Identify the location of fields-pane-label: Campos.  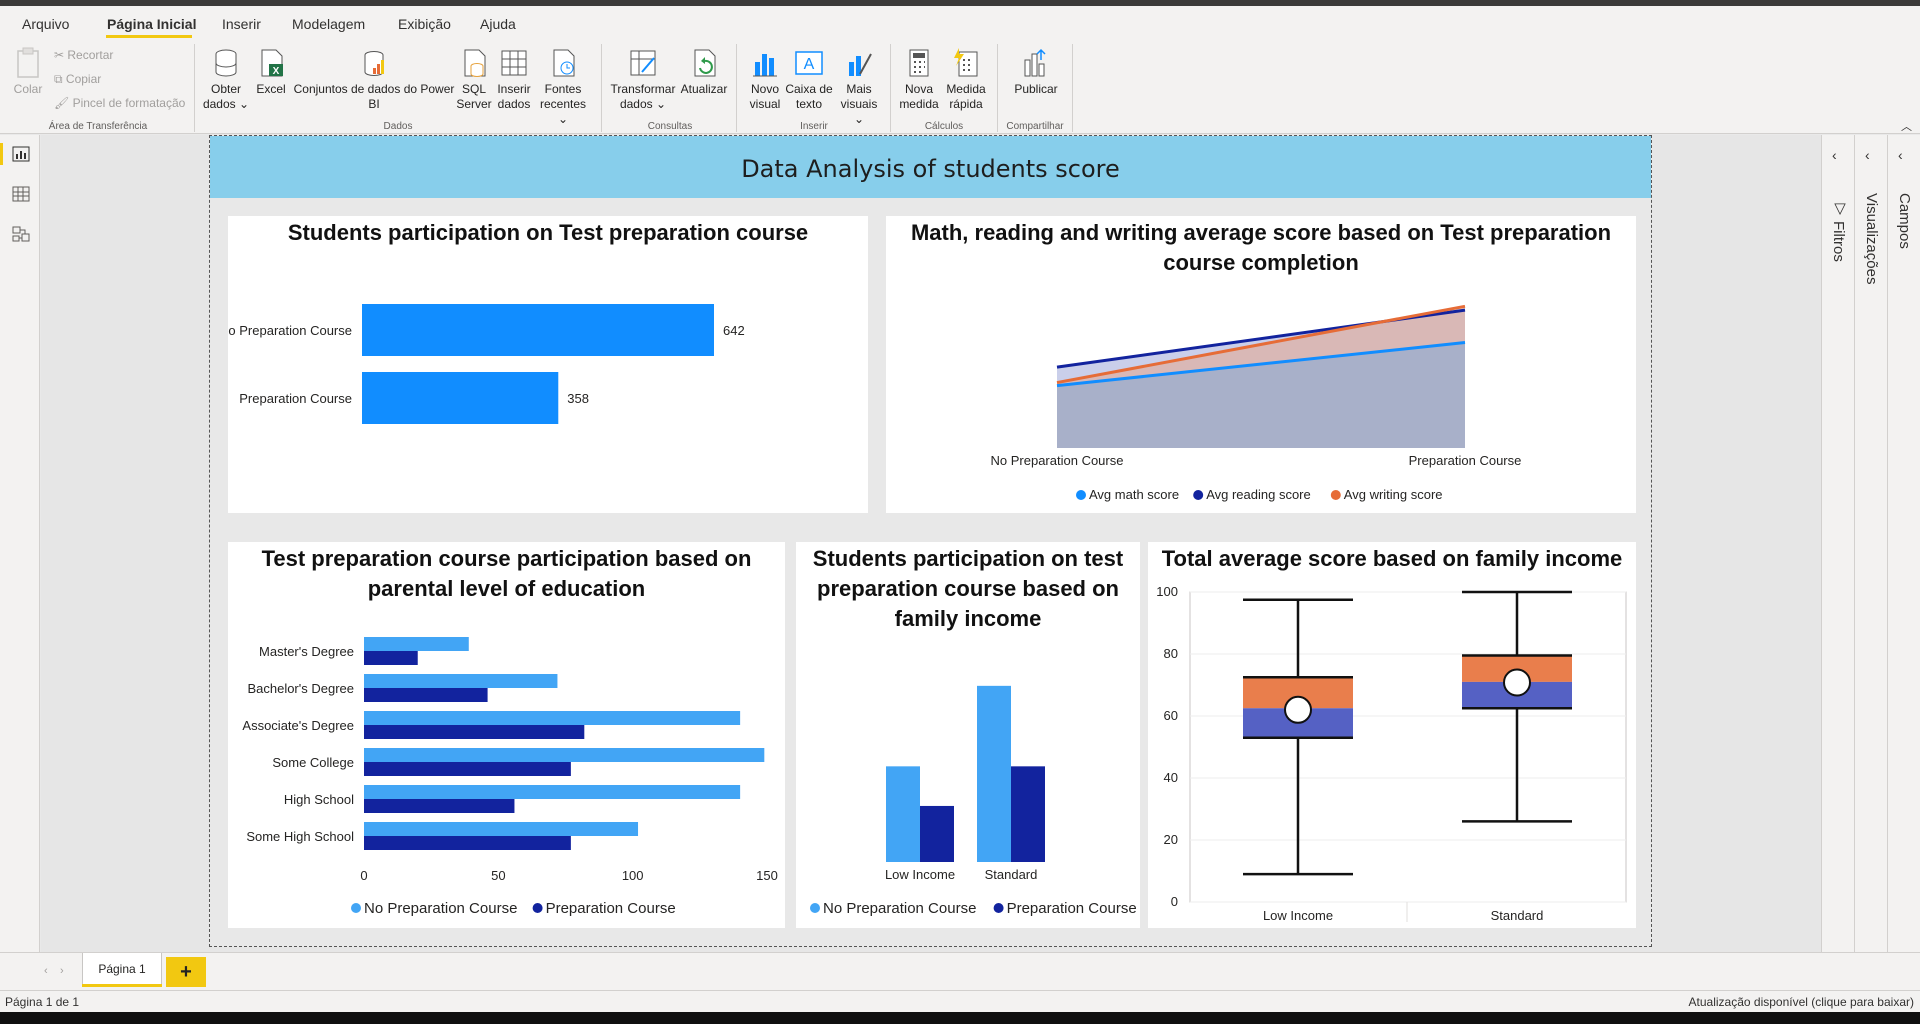
(1904, 221).